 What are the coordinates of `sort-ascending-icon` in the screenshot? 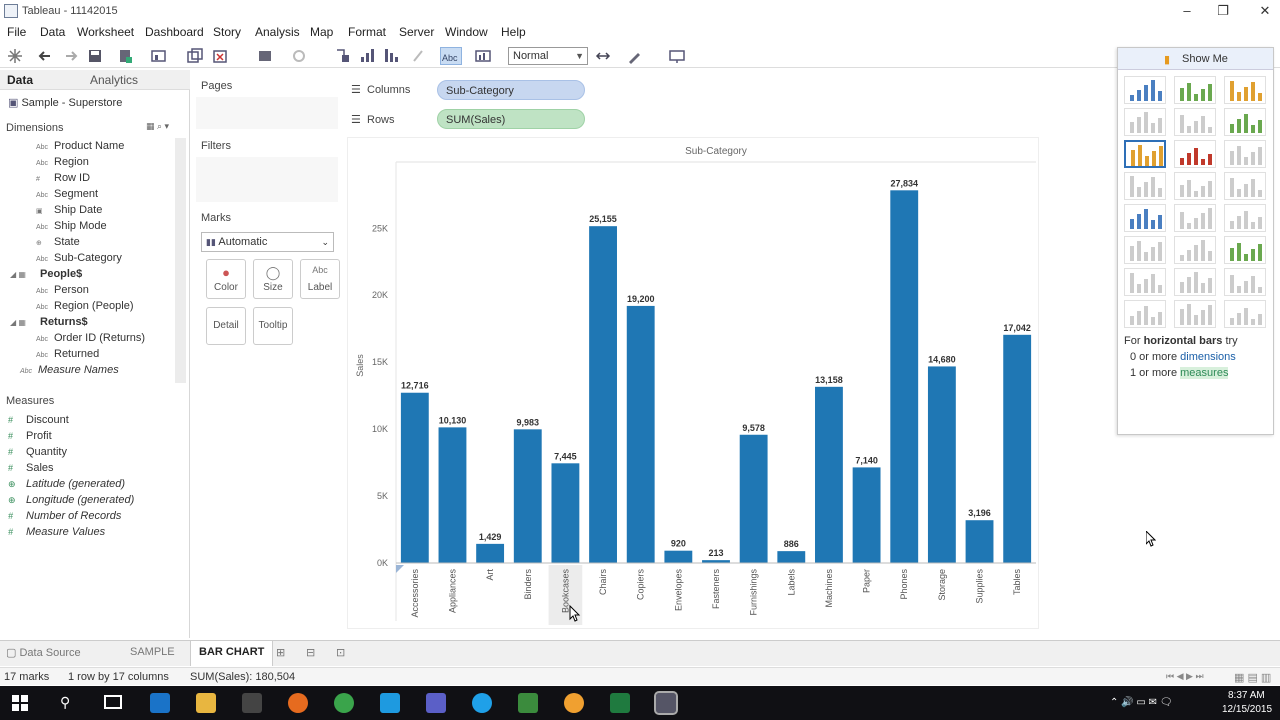 It's located at (367, 56).